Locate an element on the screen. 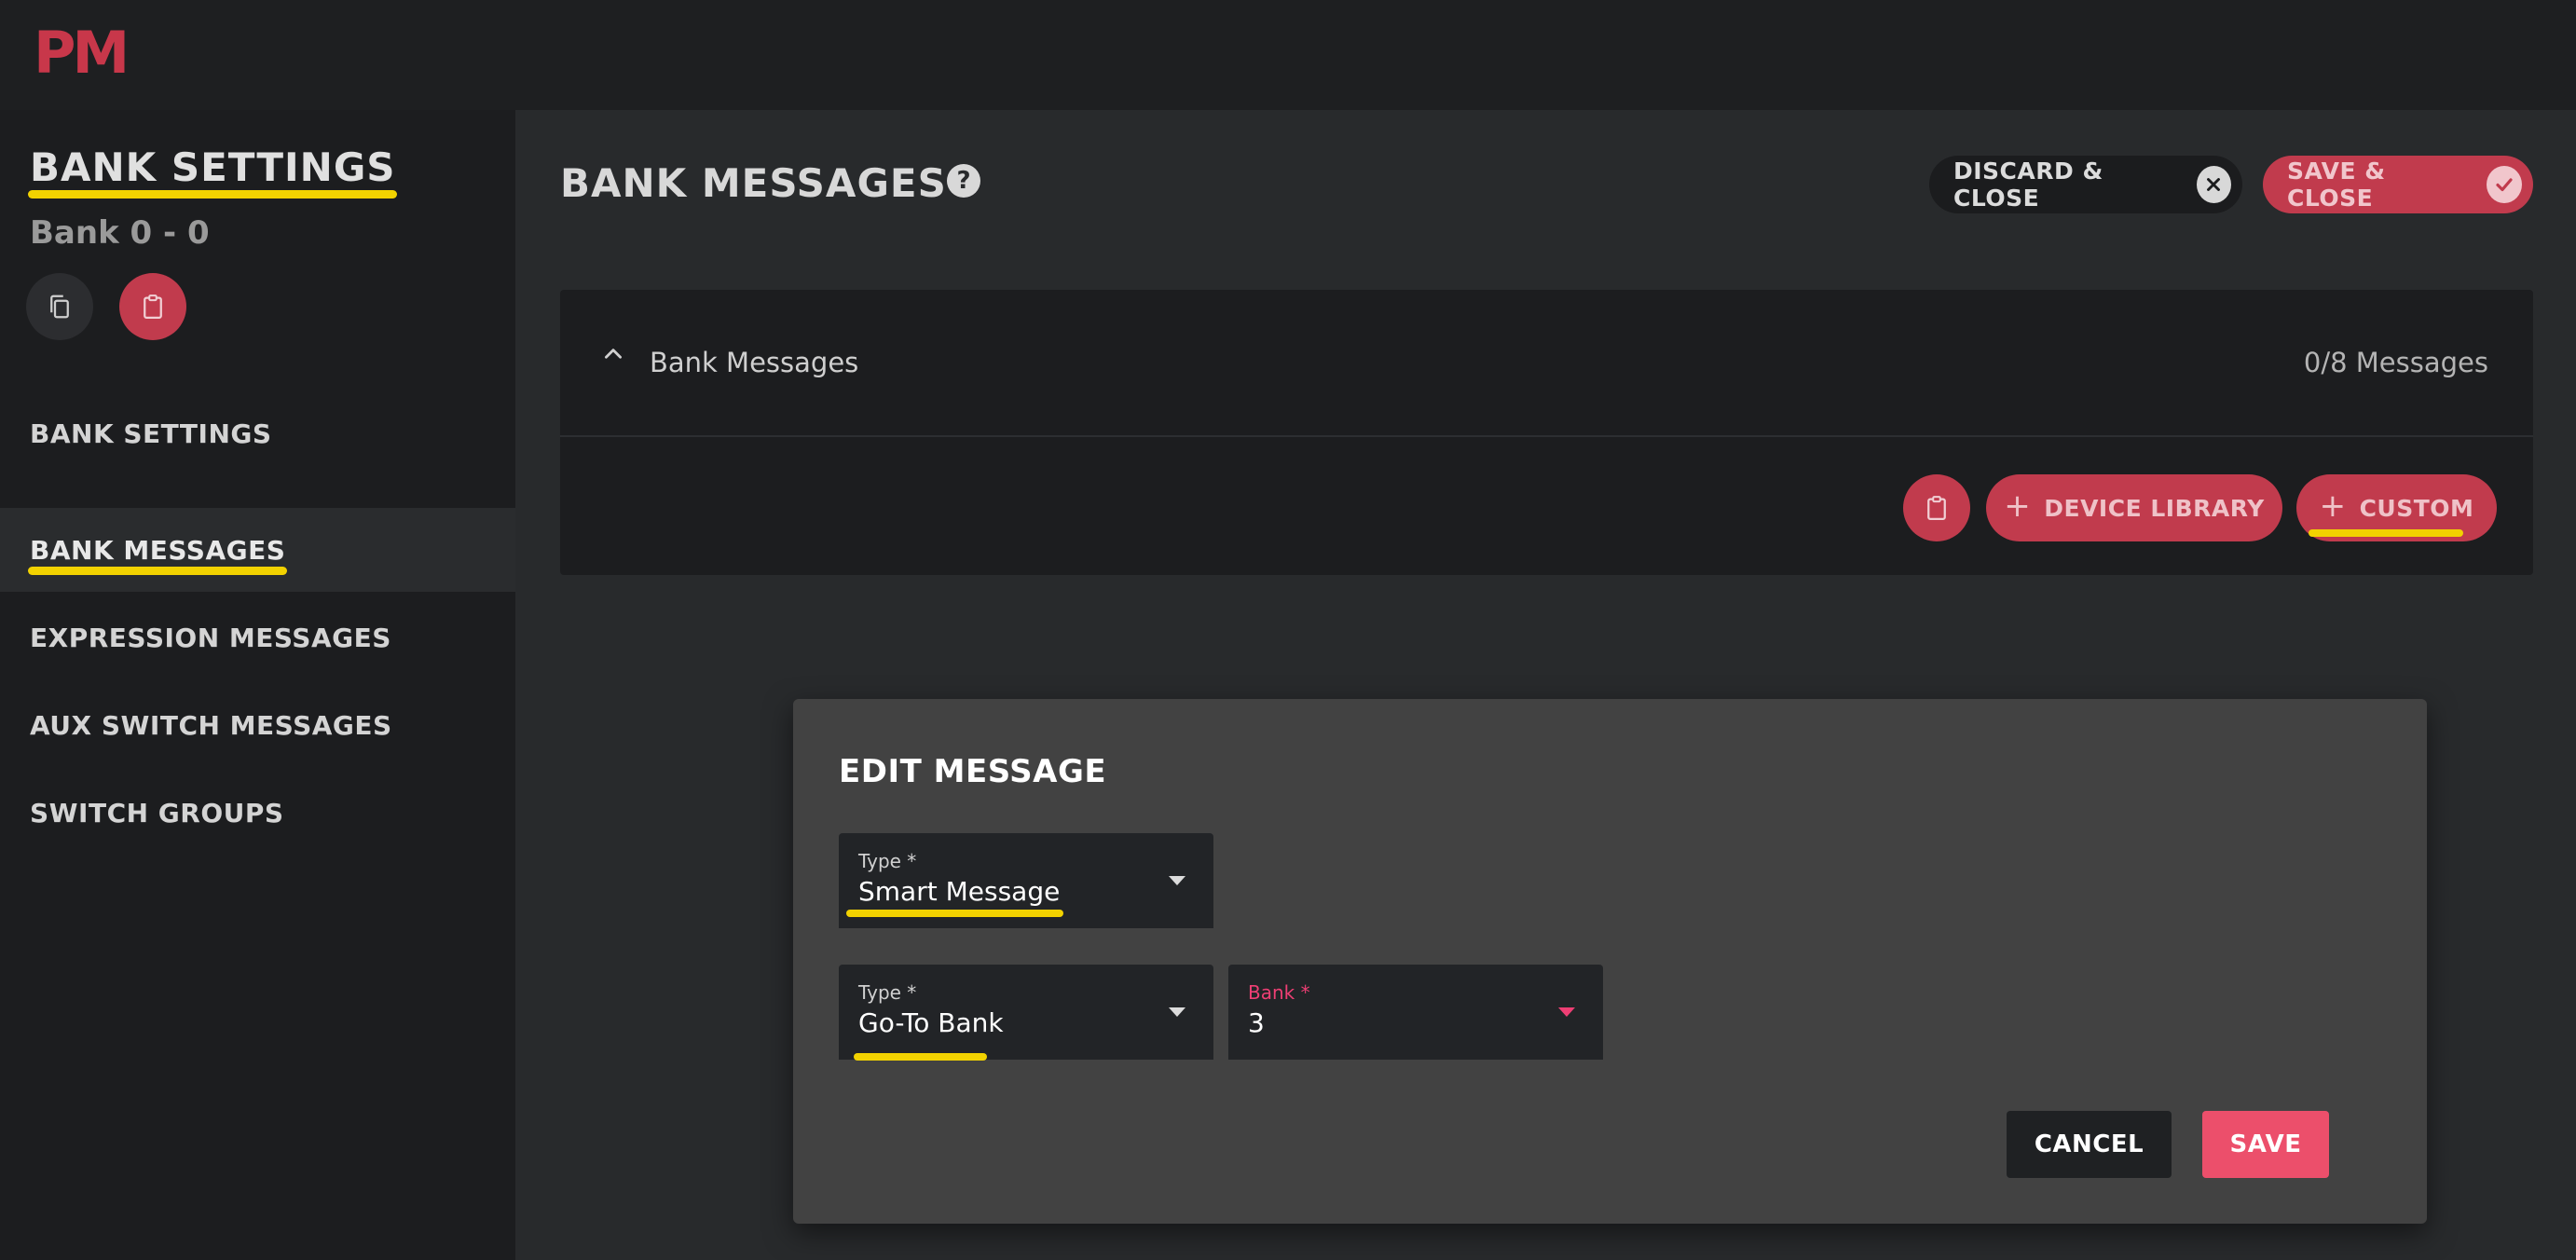 This screenshot has width=2576, height=1260. title-highlight is located at coordinates (212, 194).